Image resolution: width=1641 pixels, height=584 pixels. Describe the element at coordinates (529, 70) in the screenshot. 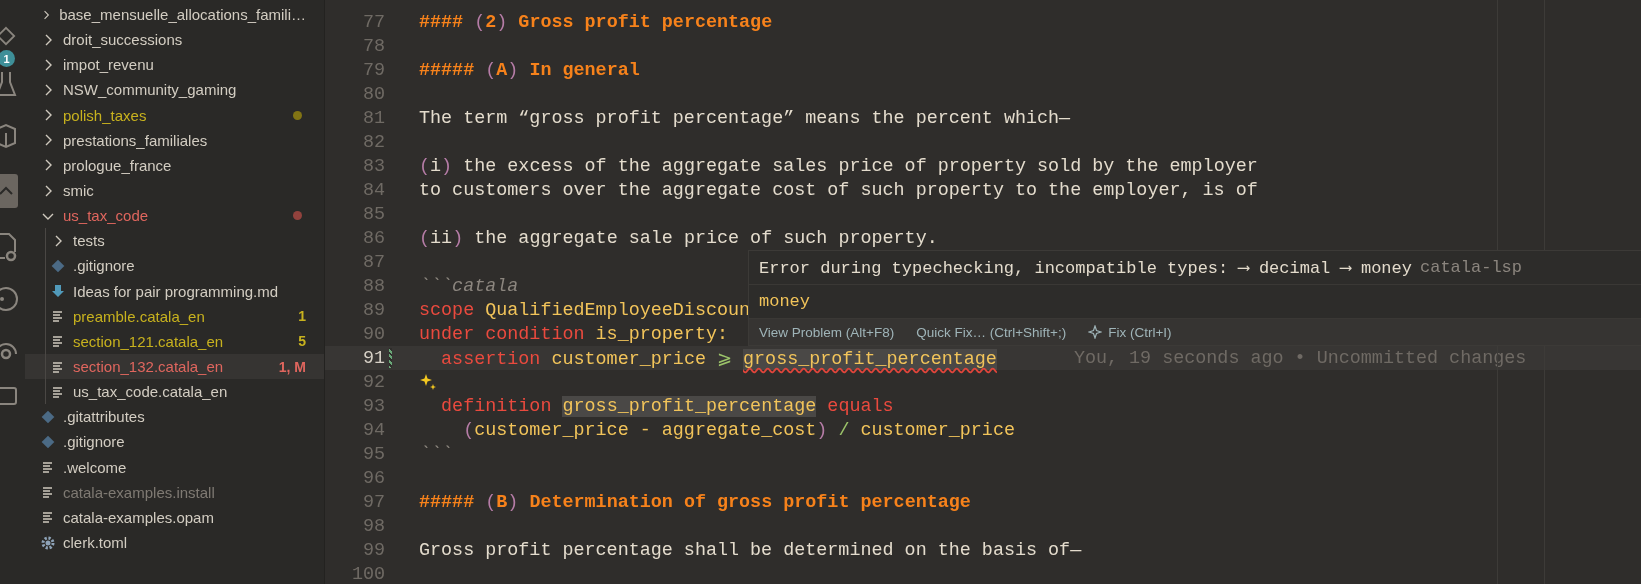

I see `code-line: ##### (A) In general` at that location.